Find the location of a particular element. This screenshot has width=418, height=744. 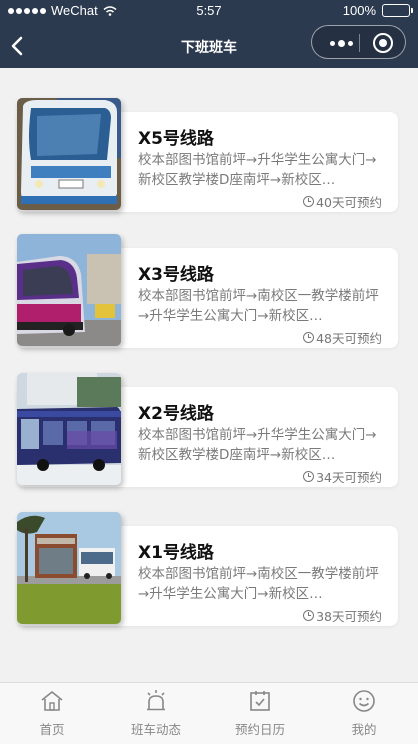

capsule-divider is located at coordinates (359, 43).